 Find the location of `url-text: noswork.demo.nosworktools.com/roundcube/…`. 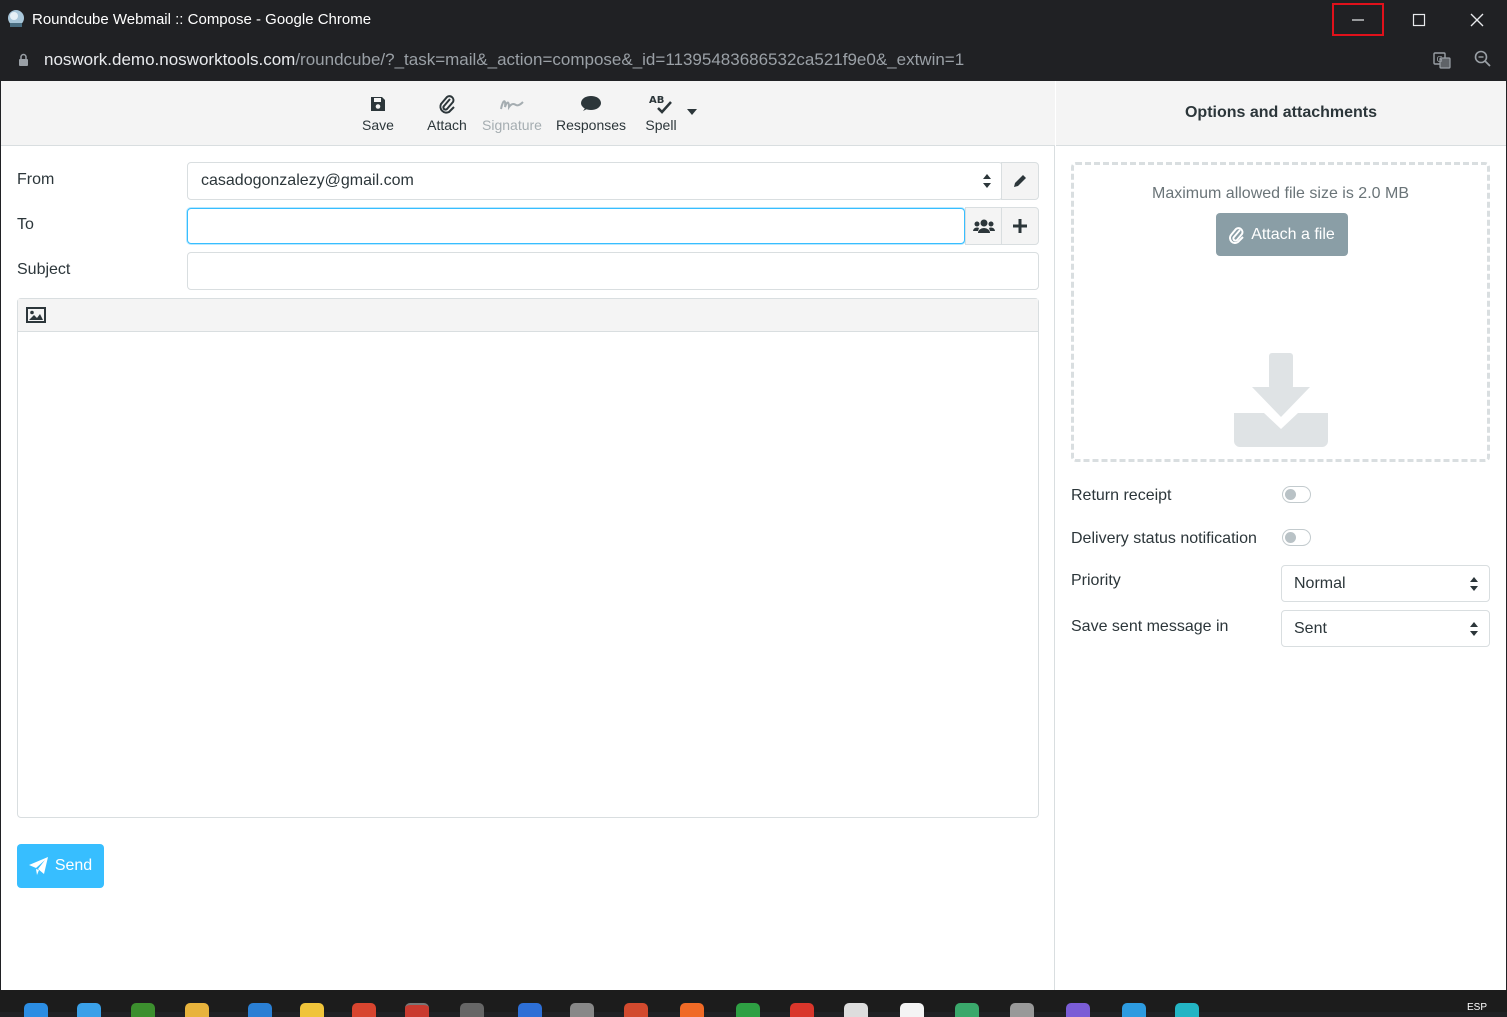

url-text: noswork.demo.nosworktools.com/roundcube/… is located at coordinates (504, 60).